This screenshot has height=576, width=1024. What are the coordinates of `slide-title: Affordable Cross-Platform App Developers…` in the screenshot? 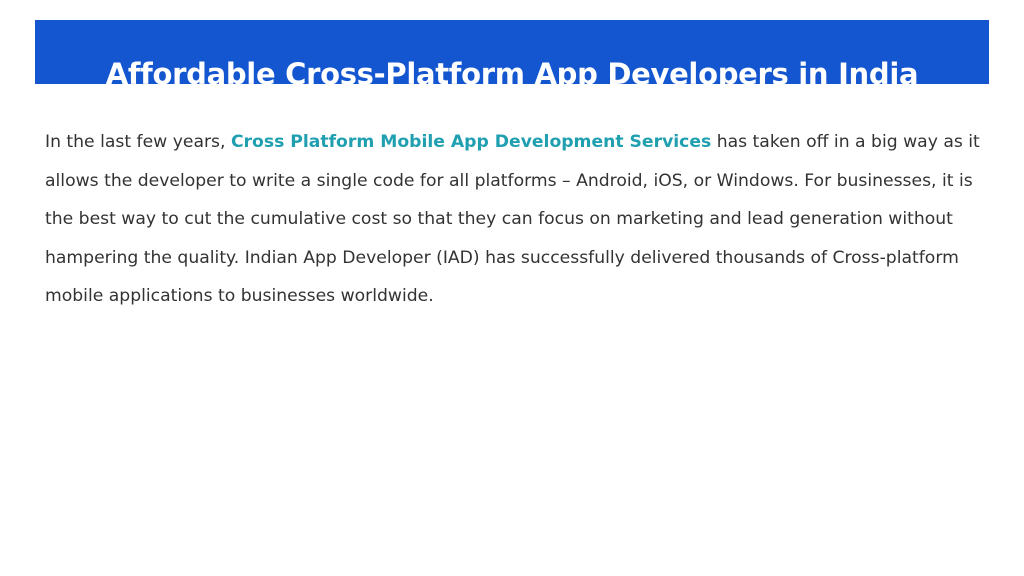 It's located at (512, 70).